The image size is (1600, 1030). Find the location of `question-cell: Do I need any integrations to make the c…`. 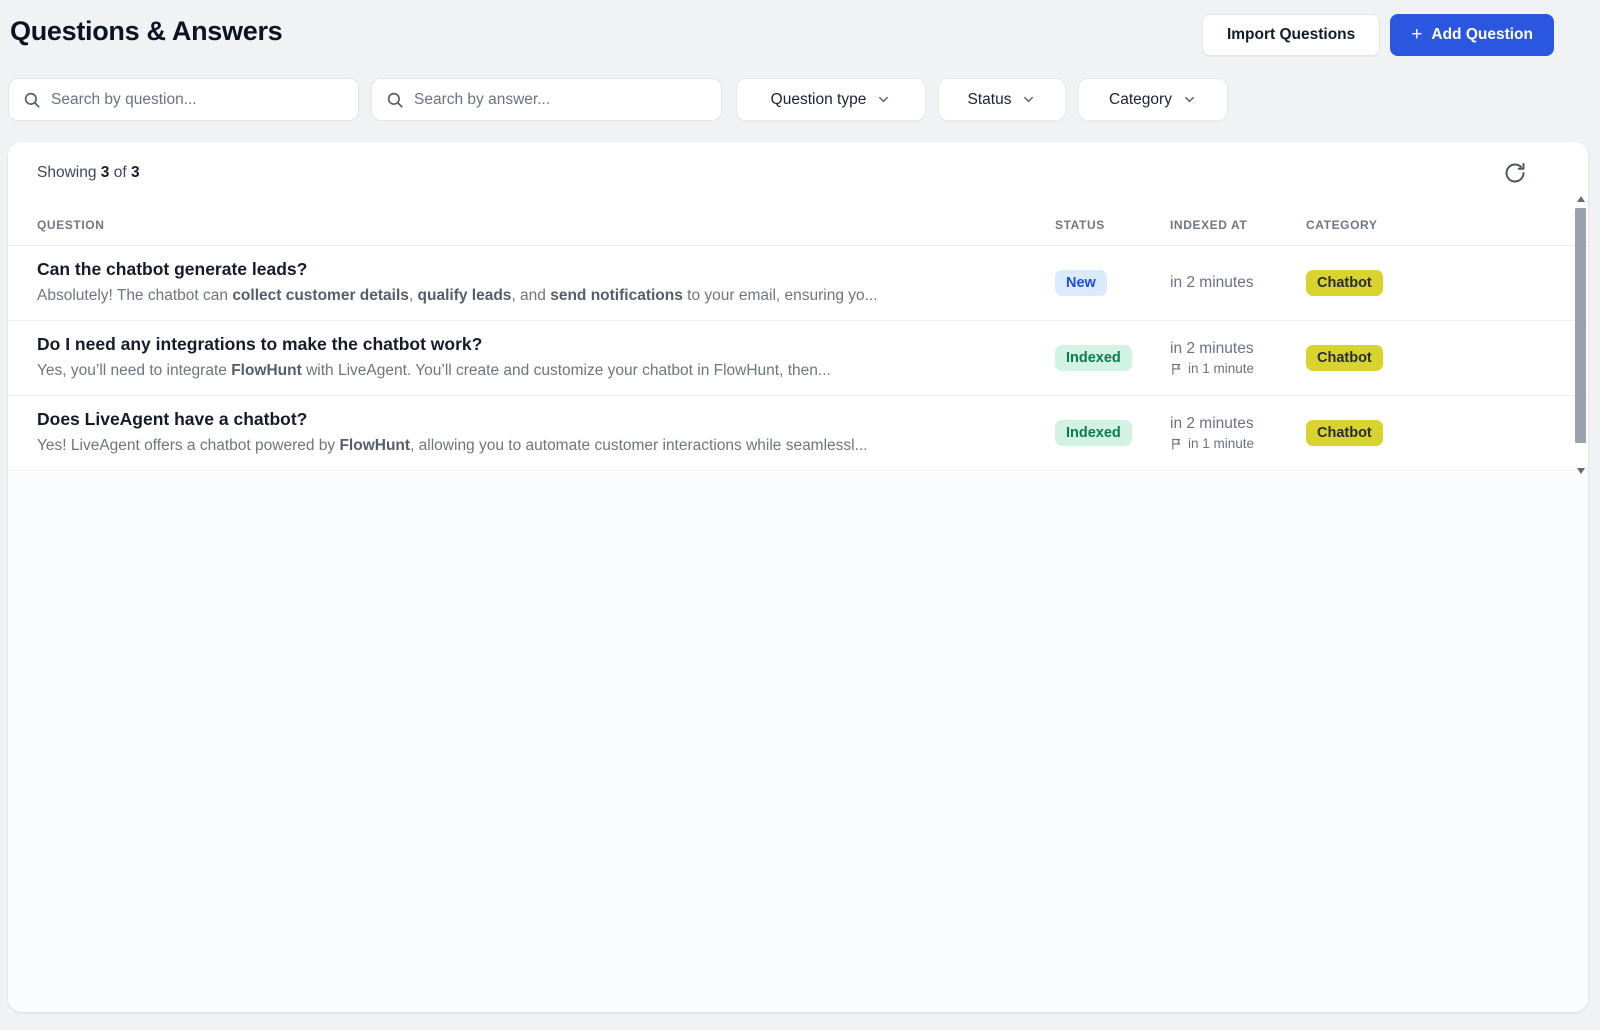

question-cell: Do I need any integrations to make the c… is located at coordinates (546, 358).